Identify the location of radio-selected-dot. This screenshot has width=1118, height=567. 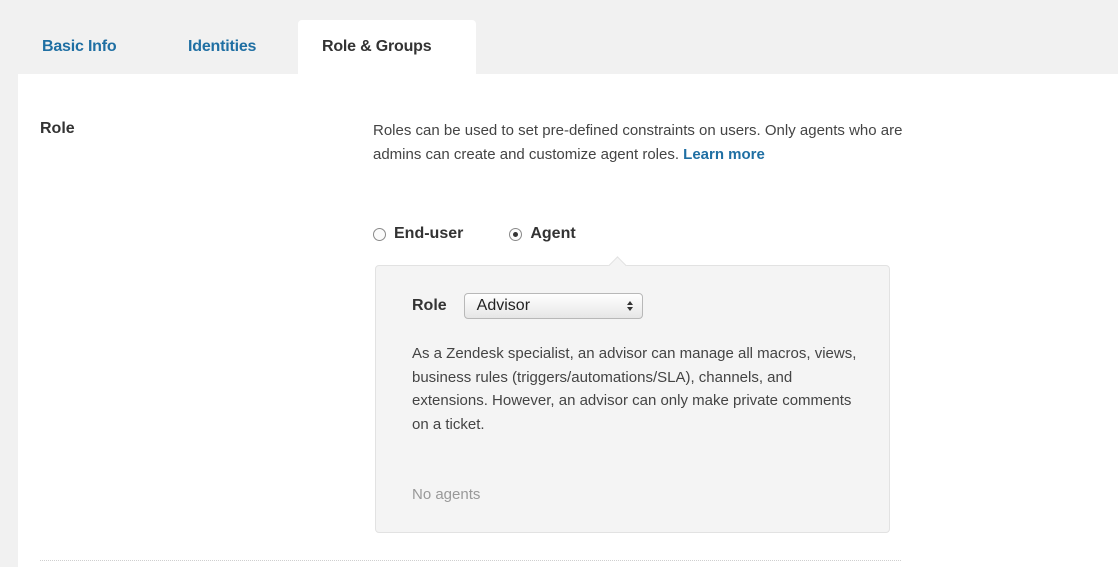
(516, 234).